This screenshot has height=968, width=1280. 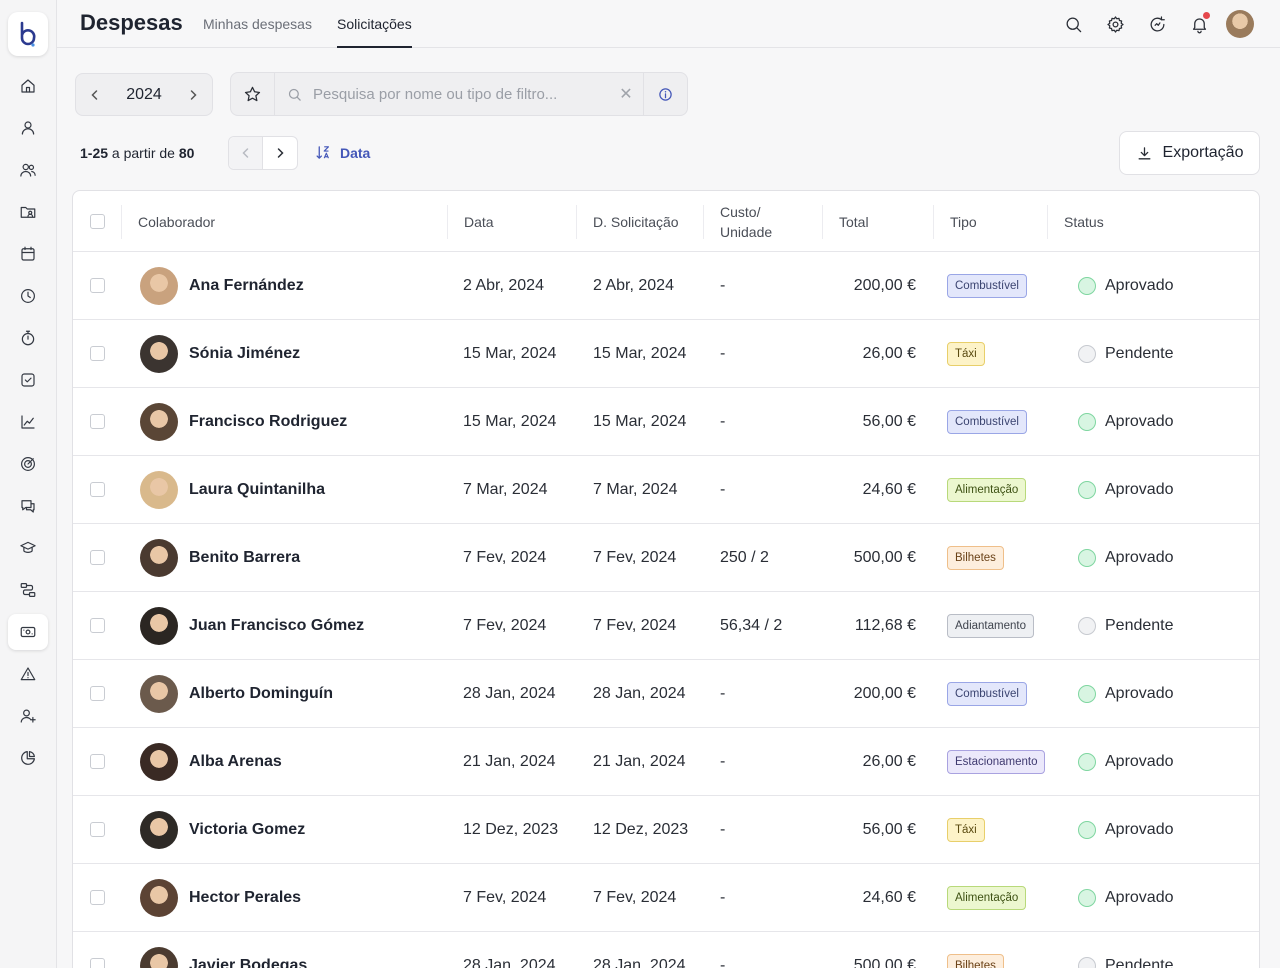 What do you see at coordinates (28, 380) in the screenshot?
I see `sidebar-item-check-square` at bounding box center [28, 380].